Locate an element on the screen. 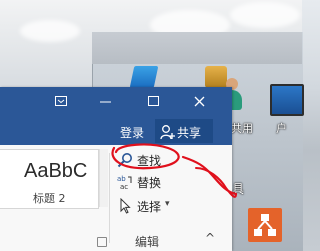 Image resolution: width=320 pixels, height=251 pixels. dropdown-arrow-icon: ▾ is located at coordinates (167, 204).